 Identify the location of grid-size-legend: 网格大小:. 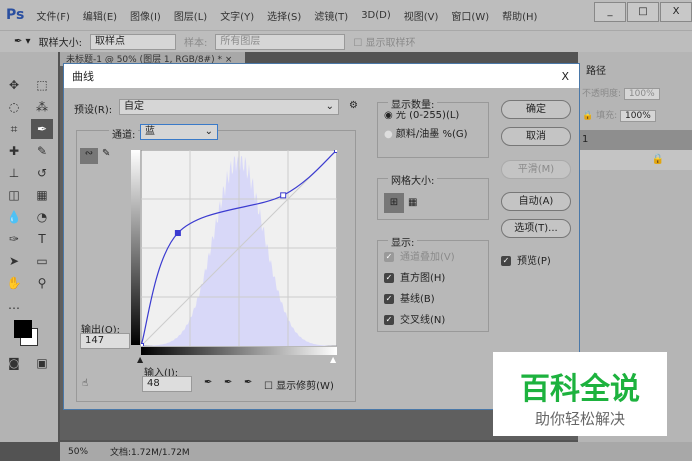
(413, 179).